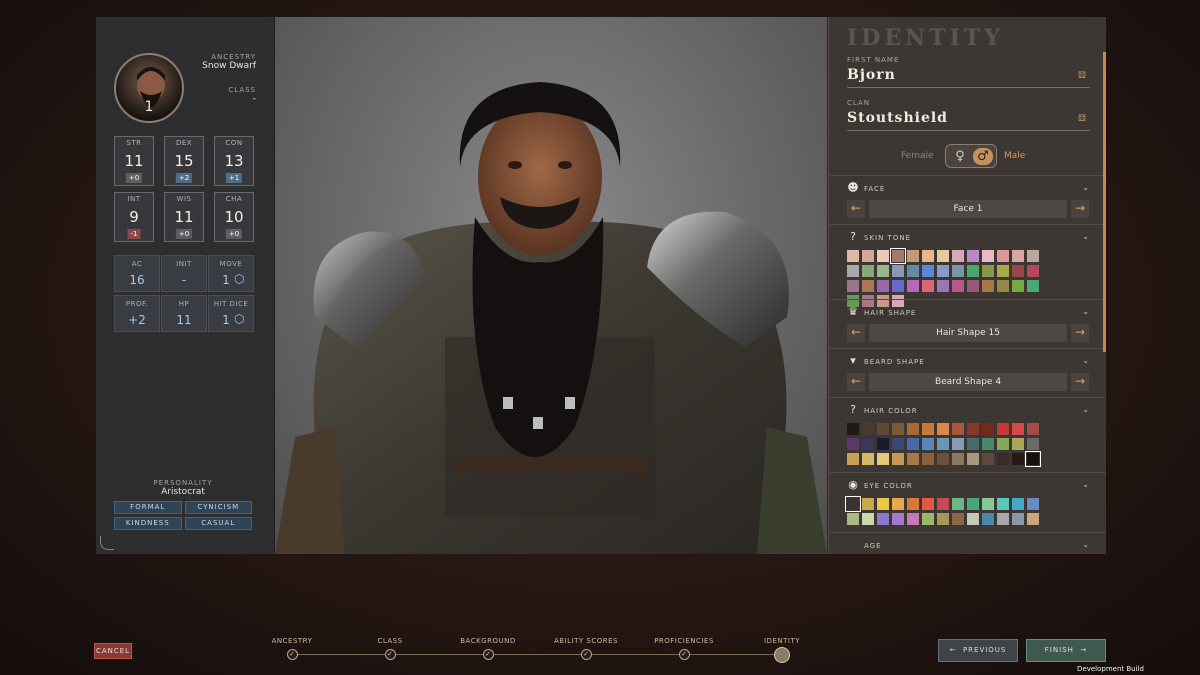 The image size is (1200, 675). Describe the element at coordinates (292, 644) in the screenshot. I see `step-ancestry: ANCESTRY ✓` at that location.